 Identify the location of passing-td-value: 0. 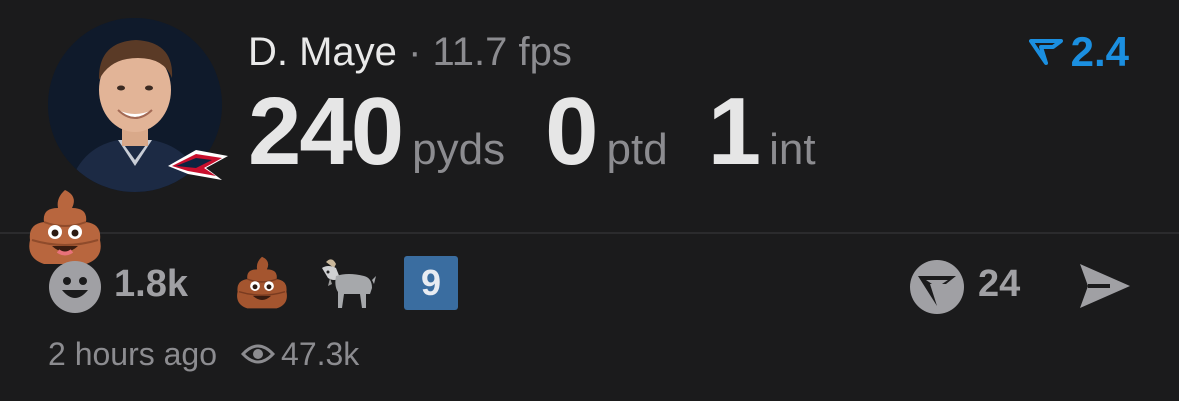
(571, 131).